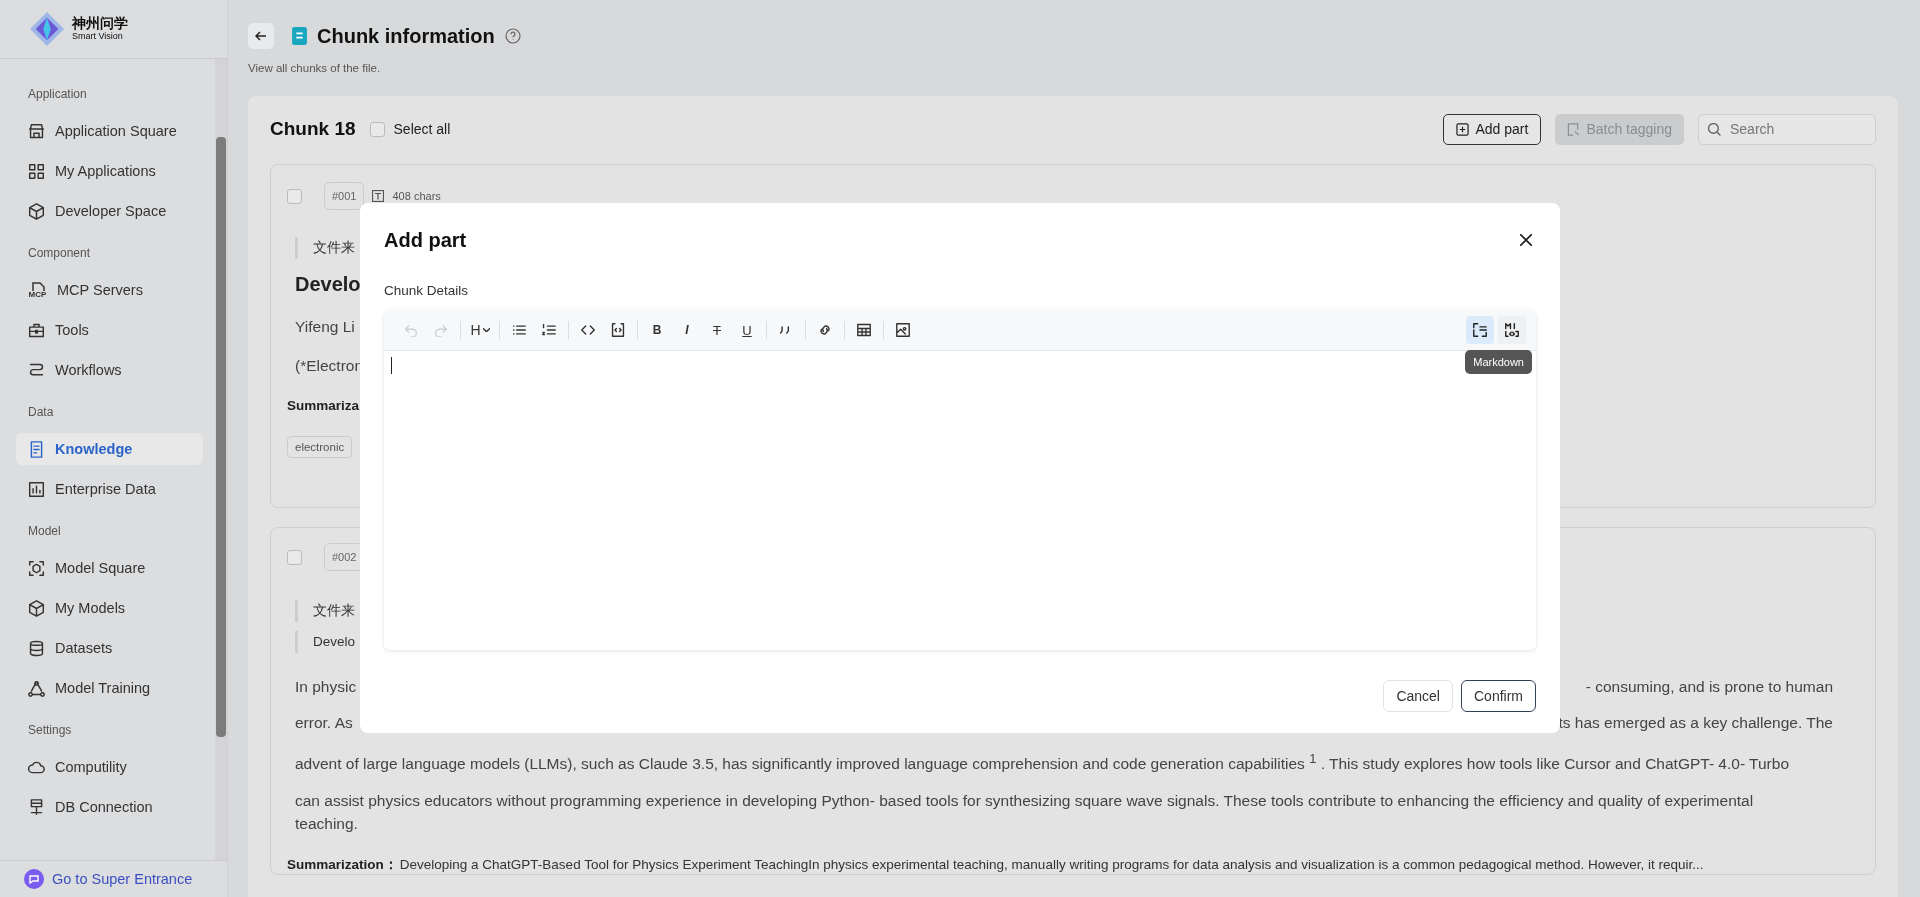  Describe the element at coordinates (36, 648) in the screenshot. I see `database-icon` at that location.